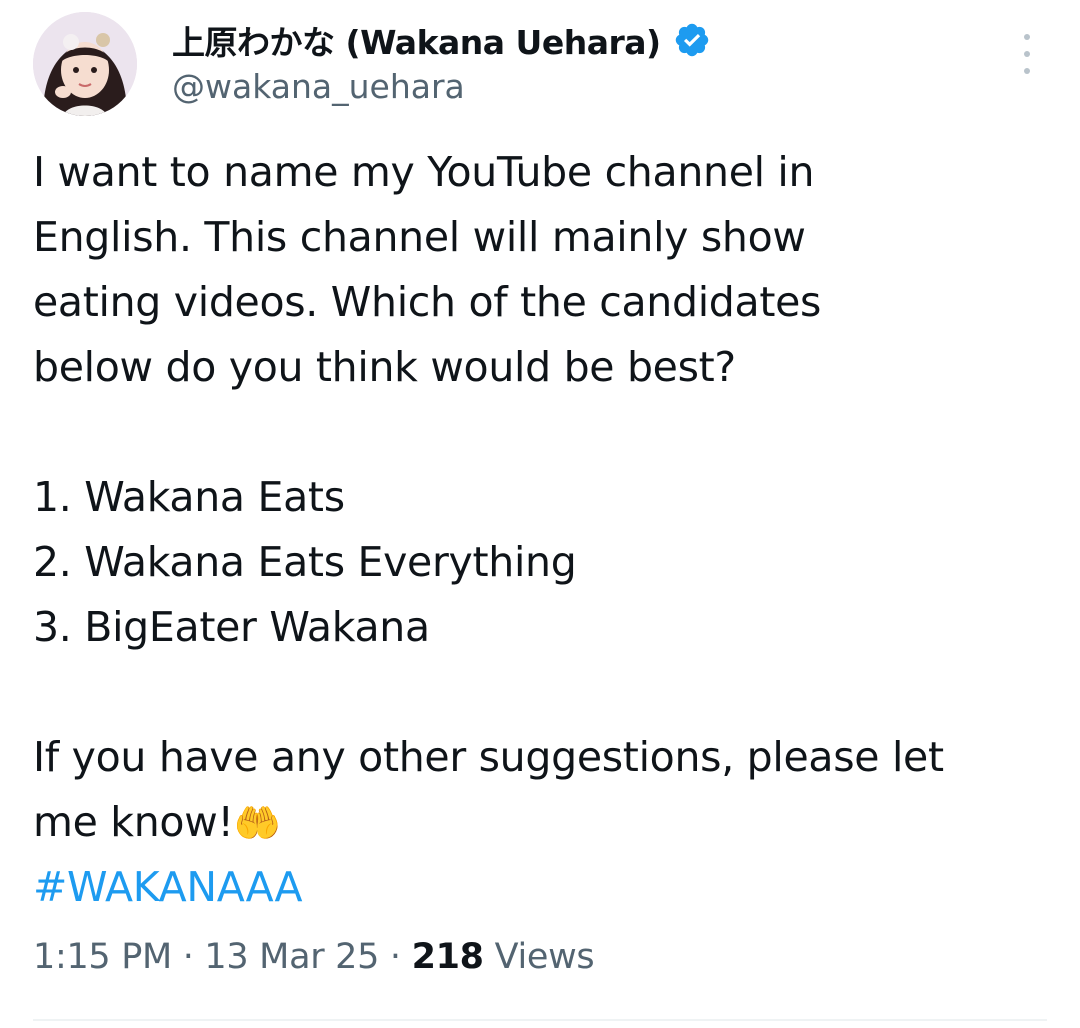 The height and width of the screenshot is (1028, 1080). I want to click on author-name-row: 上原わかな (Wakana Uehara), so click(441, 40).